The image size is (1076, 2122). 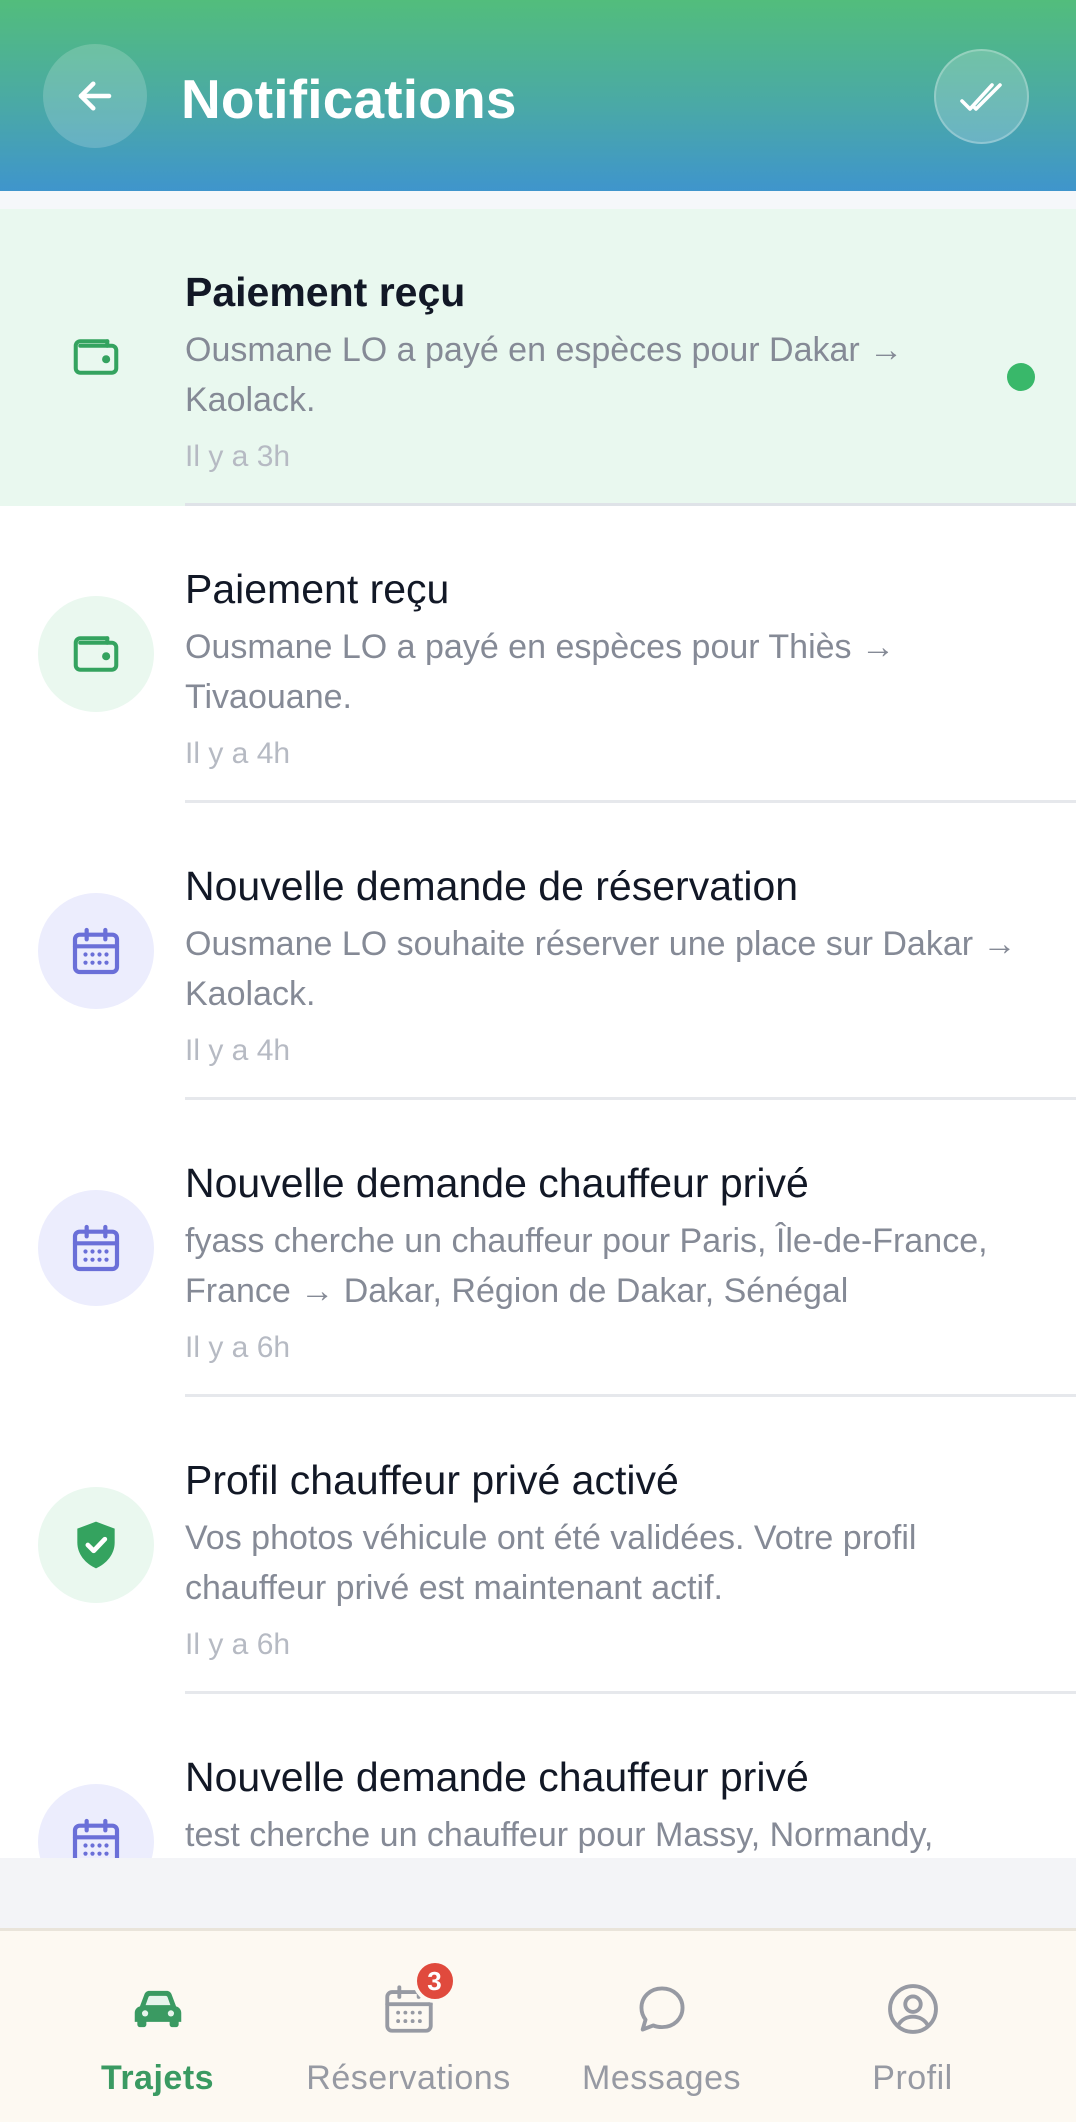 I want to click on user-circle-icon, so click(x=912, y=2009).